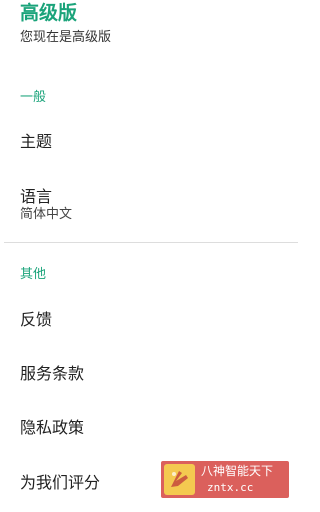 Image resolution: width=320 pixels, height=512 pixels. What do you see at coordinates (237, 471) in the screenshot?
I see `watermark-name: 八神智能天下` at bounding box center [237, 471].